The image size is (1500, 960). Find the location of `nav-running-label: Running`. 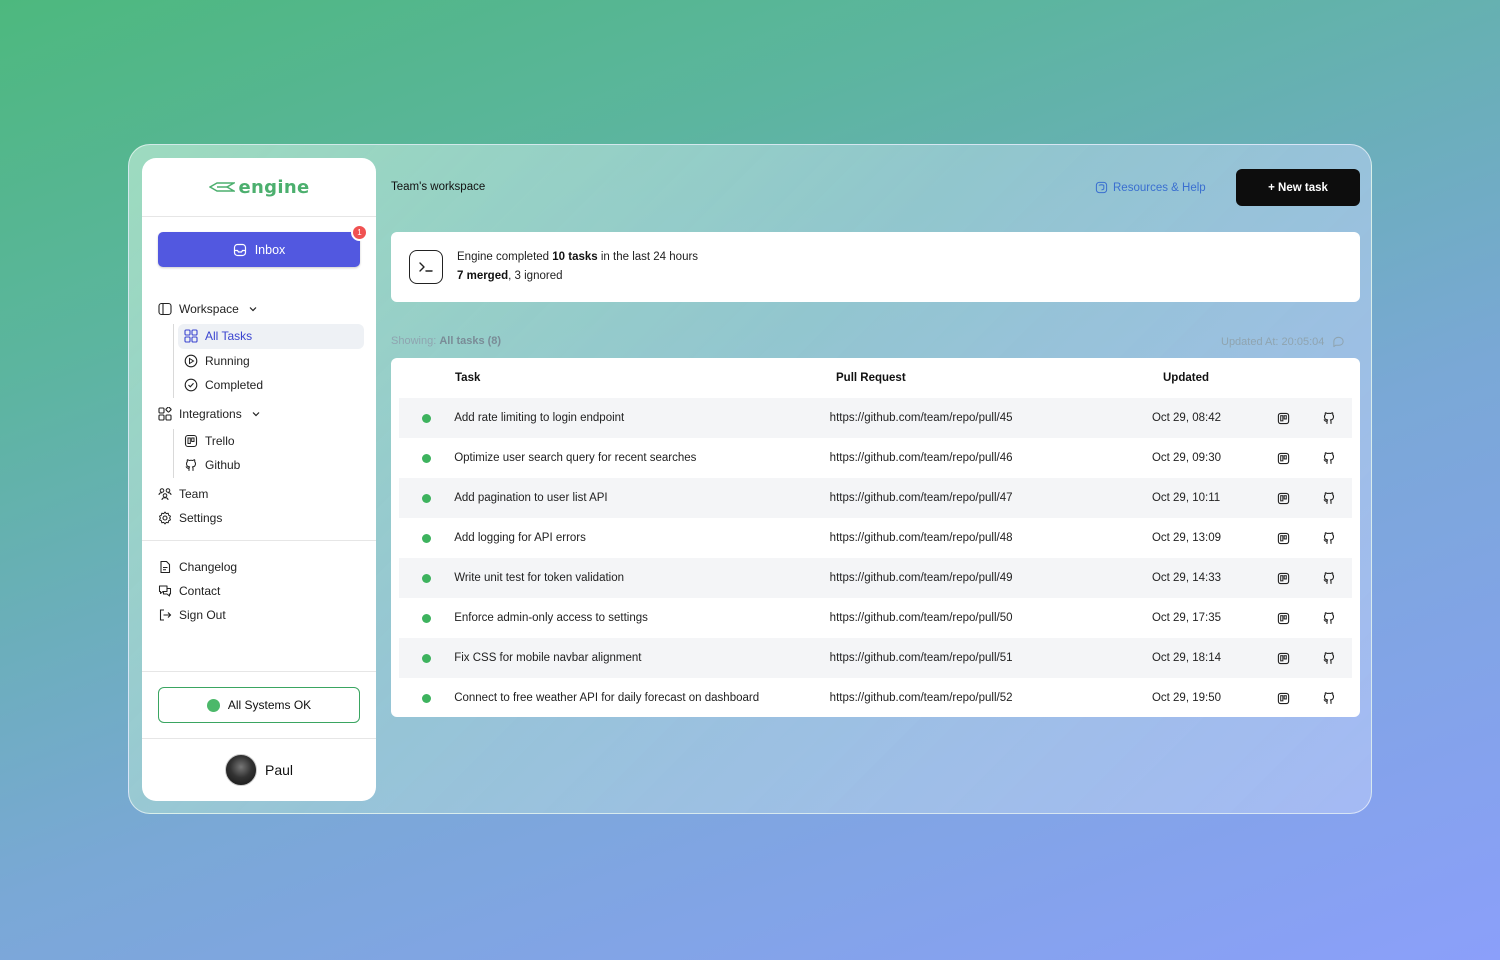

nav-running-label: Running is located at coordinates (227, 360).